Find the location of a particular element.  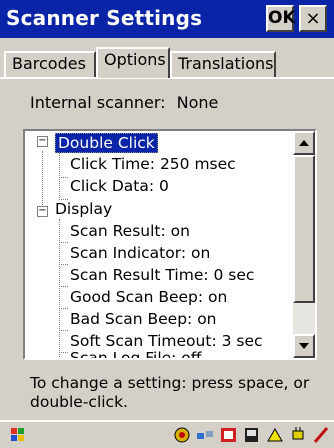

tree-item-scan-result: Scan Result: on is located at coordinates (130, 231).